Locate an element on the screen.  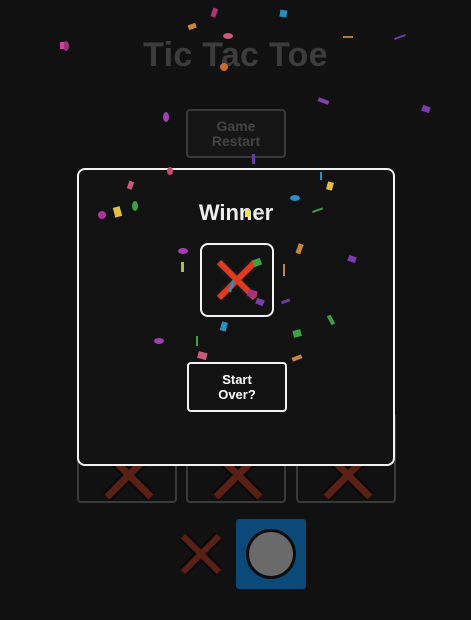
turn-indicator-o is located at coordinates (271, 554).